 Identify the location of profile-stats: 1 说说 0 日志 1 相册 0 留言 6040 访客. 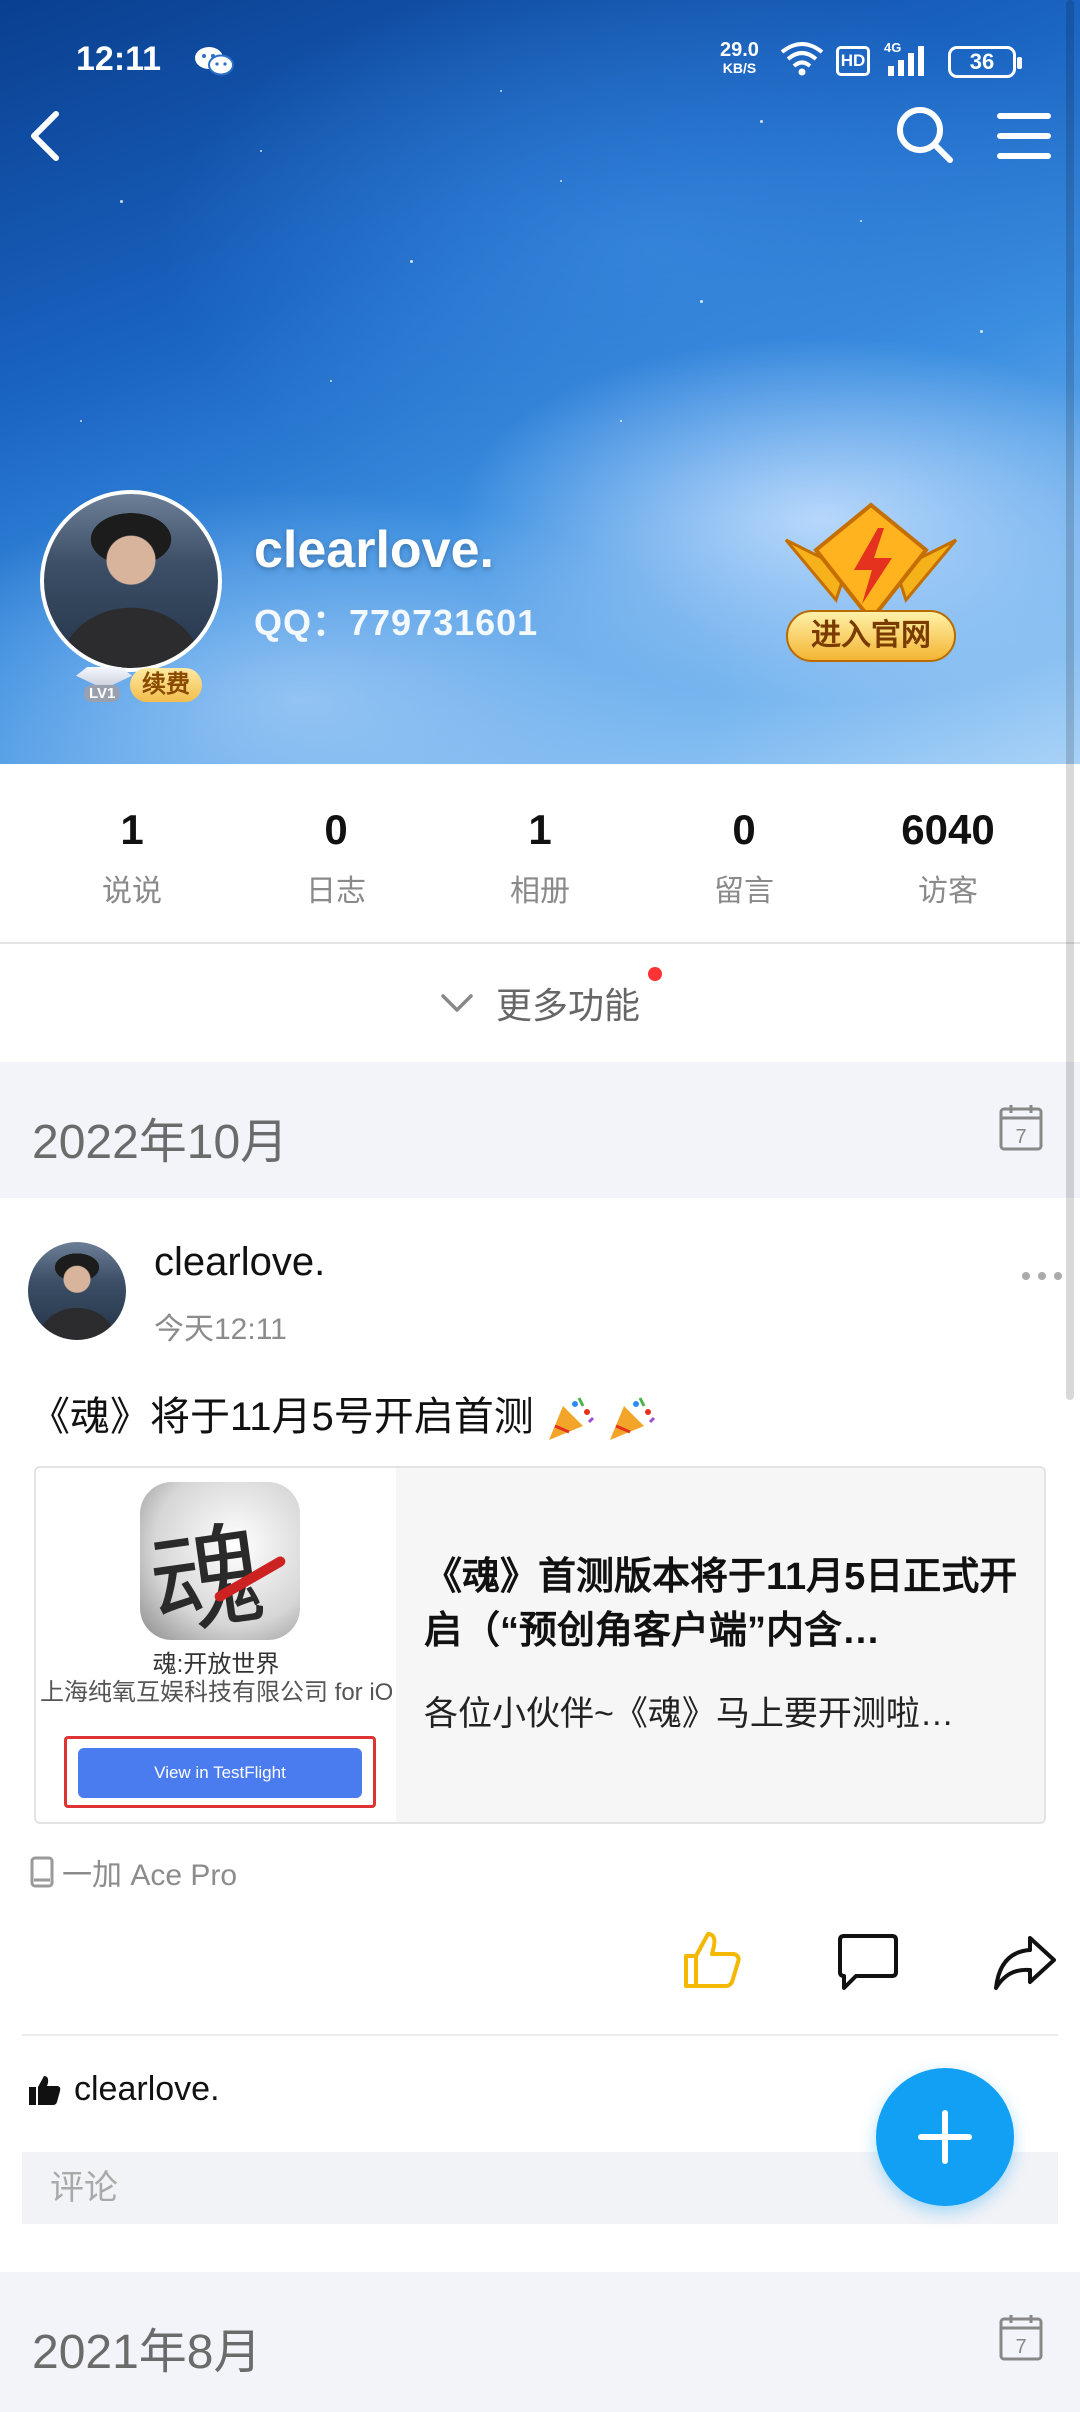
(540, 853).